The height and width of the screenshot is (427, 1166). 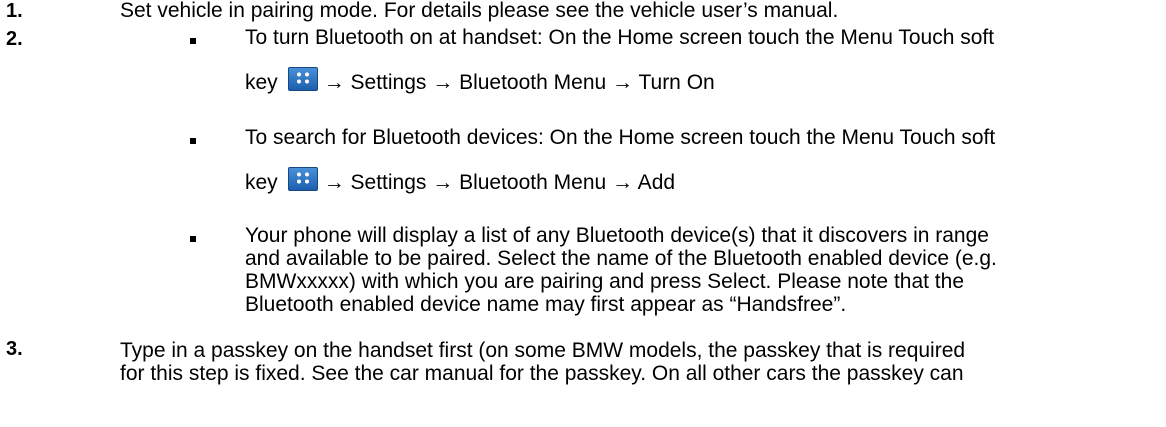 What do you see at coordinates (14, 349) in the screenshot?
I see `step-number: 3.` at bounding box center [14, 349].